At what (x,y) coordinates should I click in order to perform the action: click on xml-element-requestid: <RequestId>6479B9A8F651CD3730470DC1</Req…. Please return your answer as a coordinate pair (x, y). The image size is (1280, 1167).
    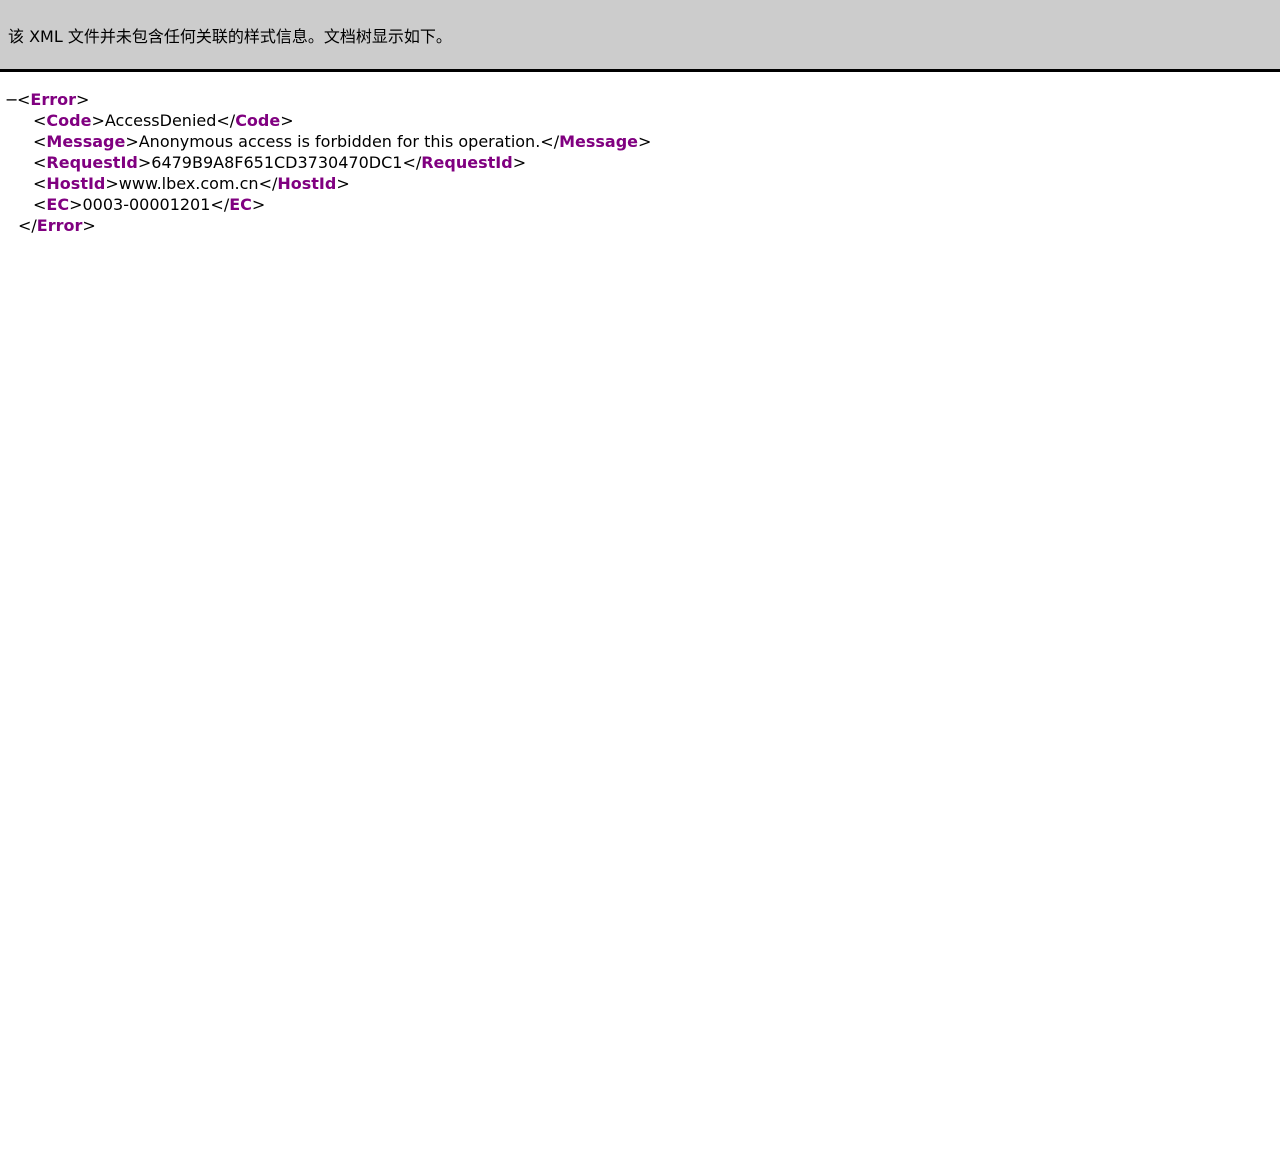
    Looking at the image, I should click on (640, 162).